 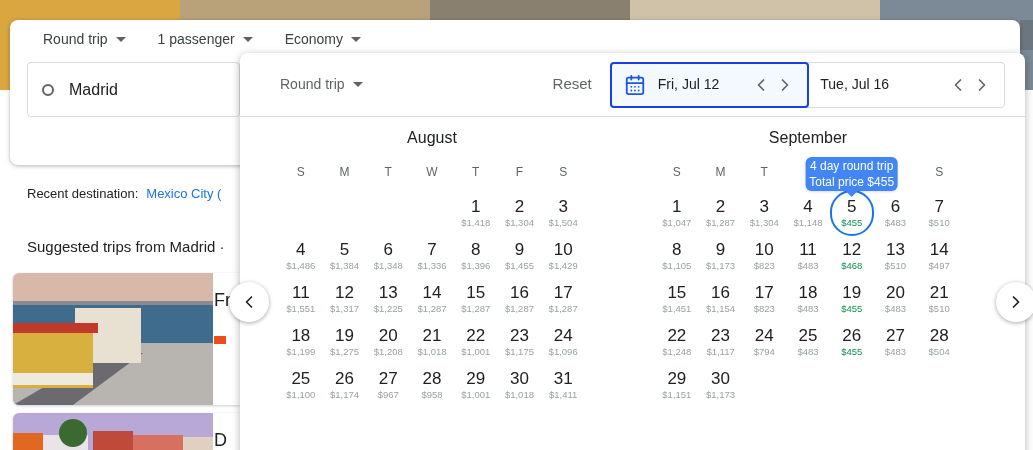 I want to click on calendar-day: 13 $510, so click(x=895, y=256).